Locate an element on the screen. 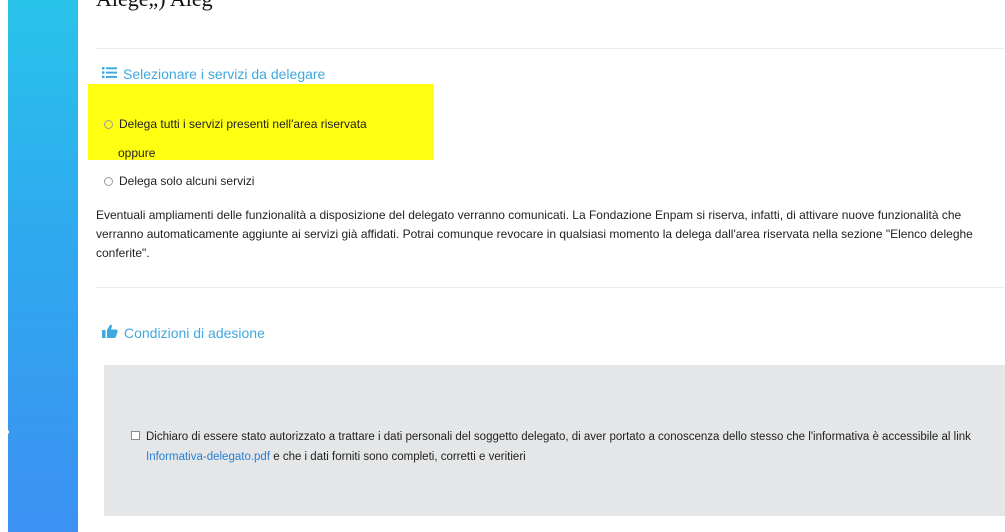  services-section-title: Selezionare i servizi da delegare is located at coordinates (213, 74).